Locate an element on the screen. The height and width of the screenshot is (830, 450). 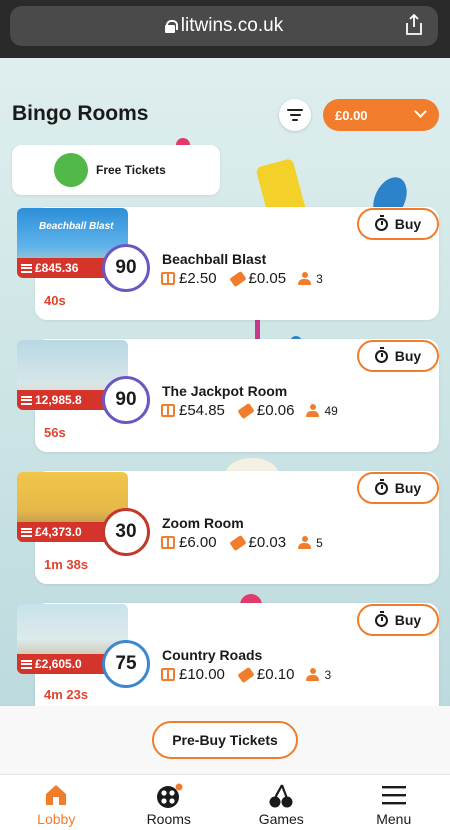
room-name: Zoom Room is located at coordinates (203, 523).